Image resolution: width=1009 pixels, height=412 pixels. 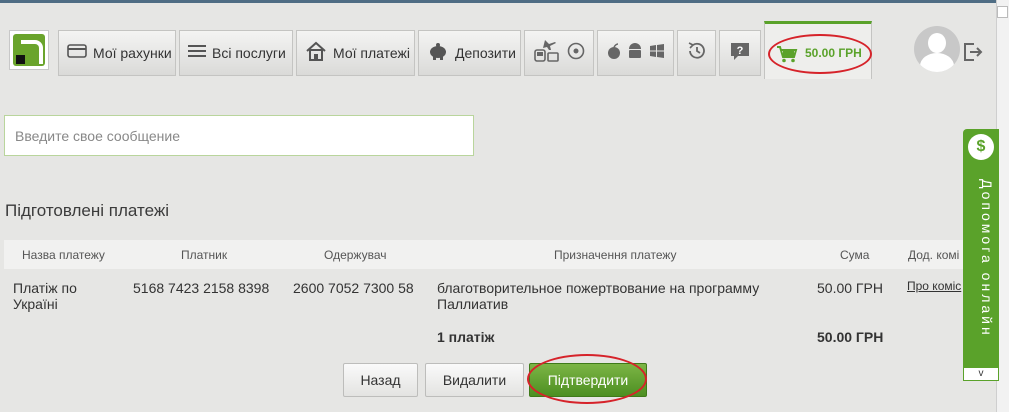 What do you see at coordinates (934, 255) in the screenshot?
I see `column-header-extra-fee: Дод. комі` at bounding box center [934, 255].